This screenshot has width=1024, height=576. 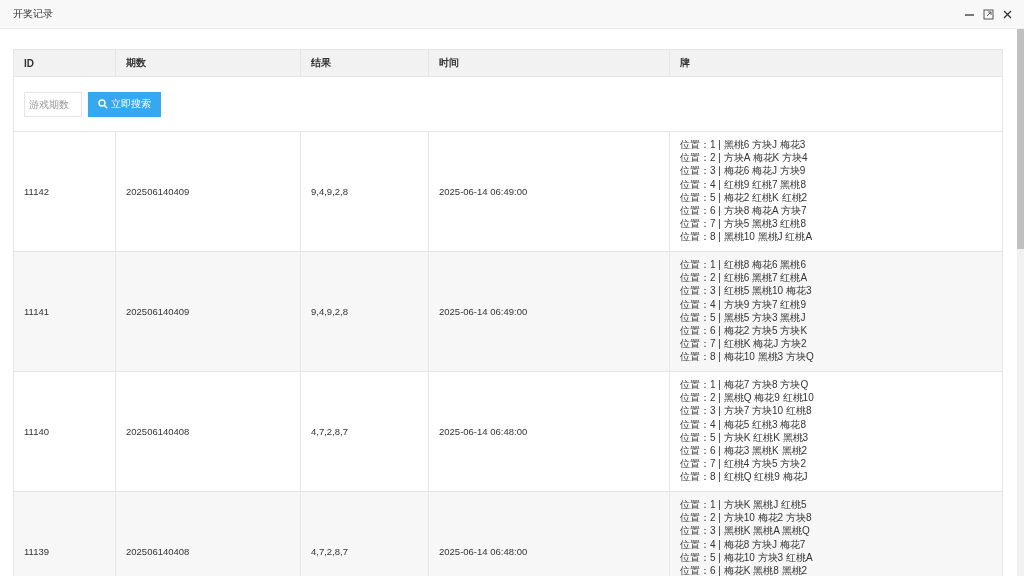 What do you see at coordinates (745, 437) in the screenshot?
I see `card-line: 位置：5 | 方块K 红桃K 黑桃3` at bounding box center [745, 437].